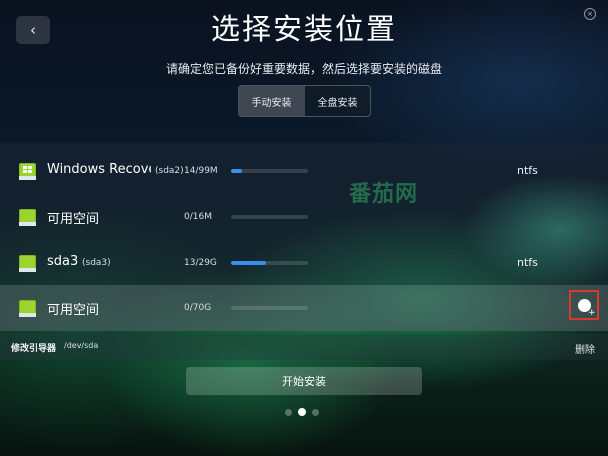 This screenshot has width=608, height=456. What do you see at coordinates (586, 308) in the screenshot?
I see `add-partition-icon` at bounding box center [586, 308].